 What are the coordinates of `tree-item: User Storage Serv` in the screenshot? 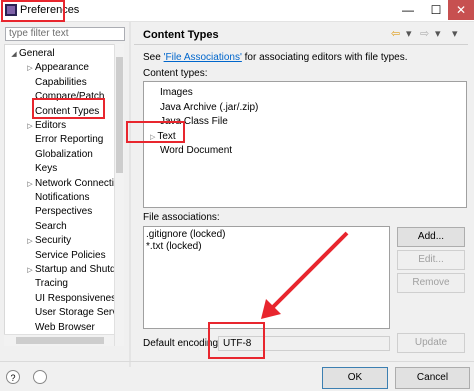 It's located at (71, 313).